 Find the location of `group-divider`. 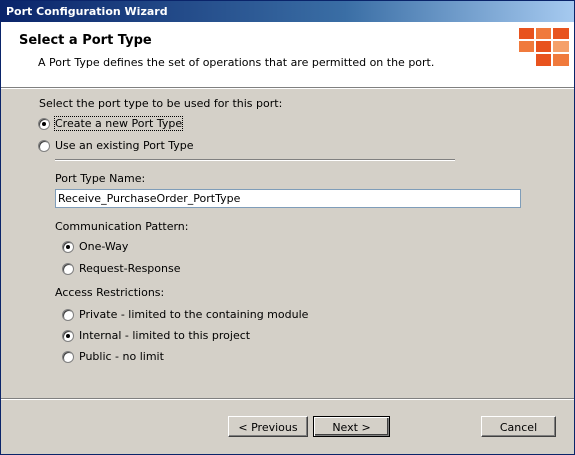

group-divider is located at coordinates (255, 160).